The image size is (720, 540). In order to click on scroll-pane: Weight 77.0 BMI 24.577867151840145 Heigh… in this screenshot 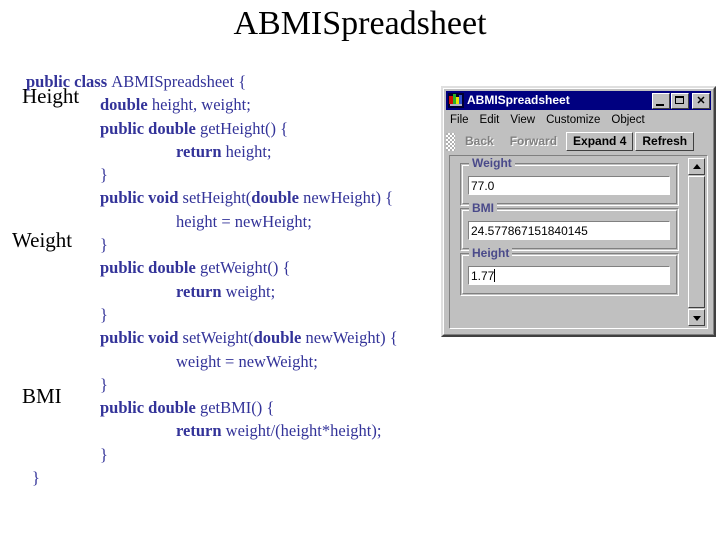, I will do `click(578, 242)`.